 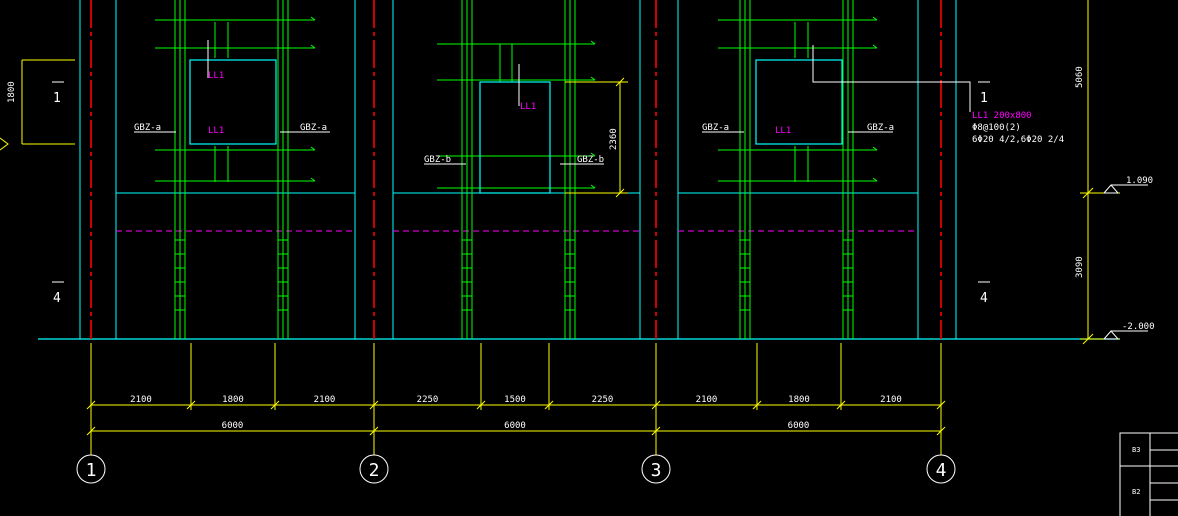 I want to click on axis-label: 4, so click(x=941, y=470).